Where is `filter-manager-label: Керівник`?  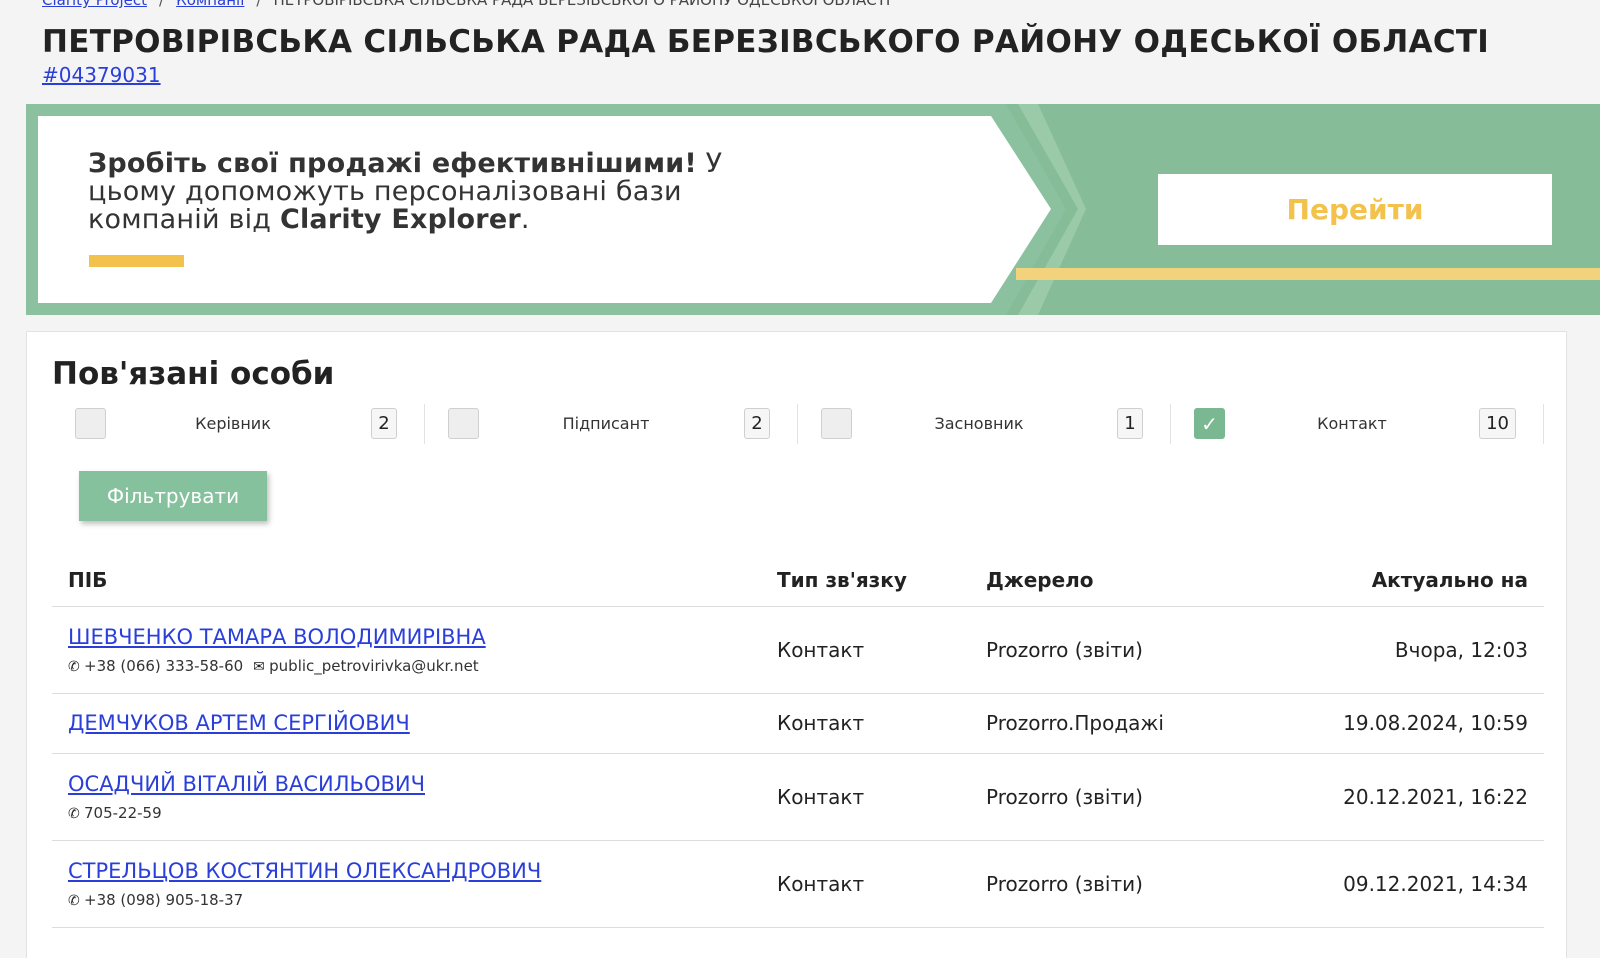
filter-manager-label: Керівник is located at coordinates (233, 423).